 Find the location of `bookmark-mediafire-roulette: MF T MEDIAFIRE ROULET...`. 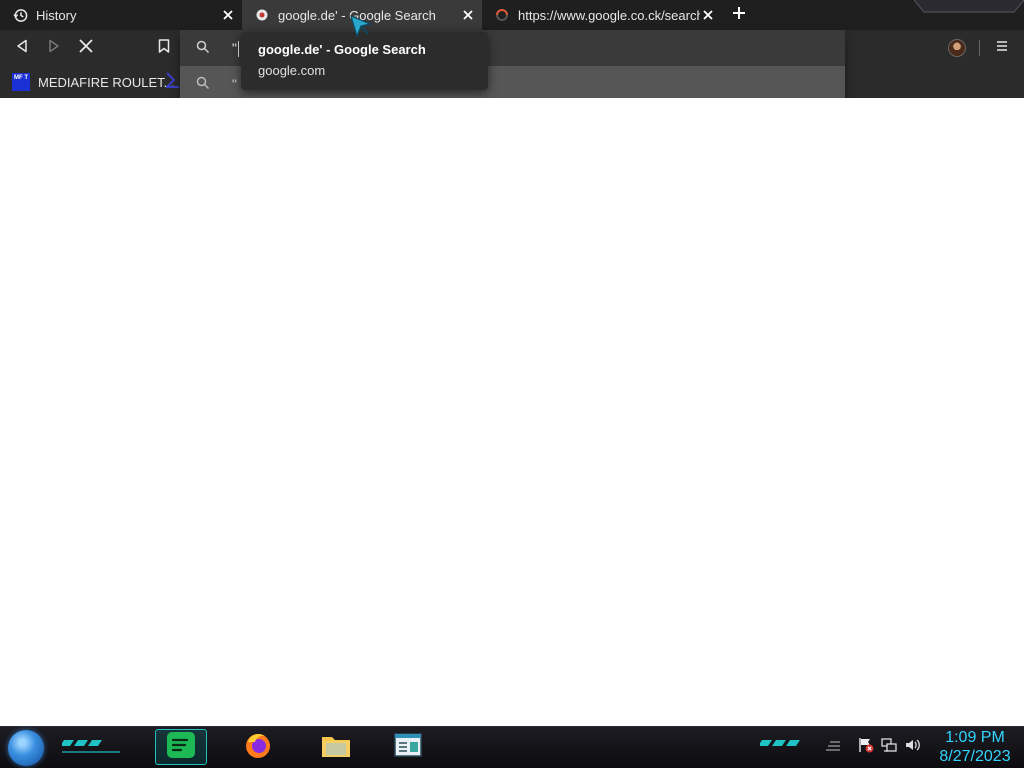

bookmark-mediafire-roulette: MF T MEDIAFIRE ROULET... is located at coordinates (93, 82).